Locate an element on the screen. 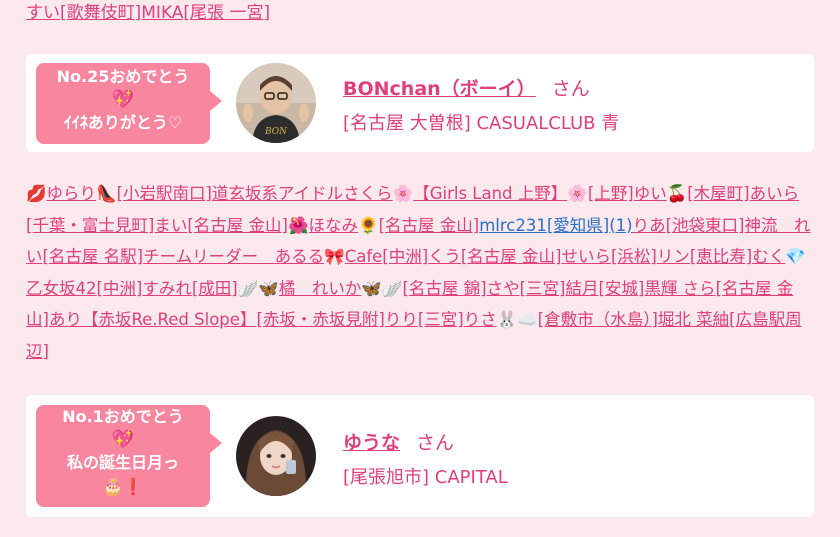  cast-link: [成田] is located at coordinates (215, 288).